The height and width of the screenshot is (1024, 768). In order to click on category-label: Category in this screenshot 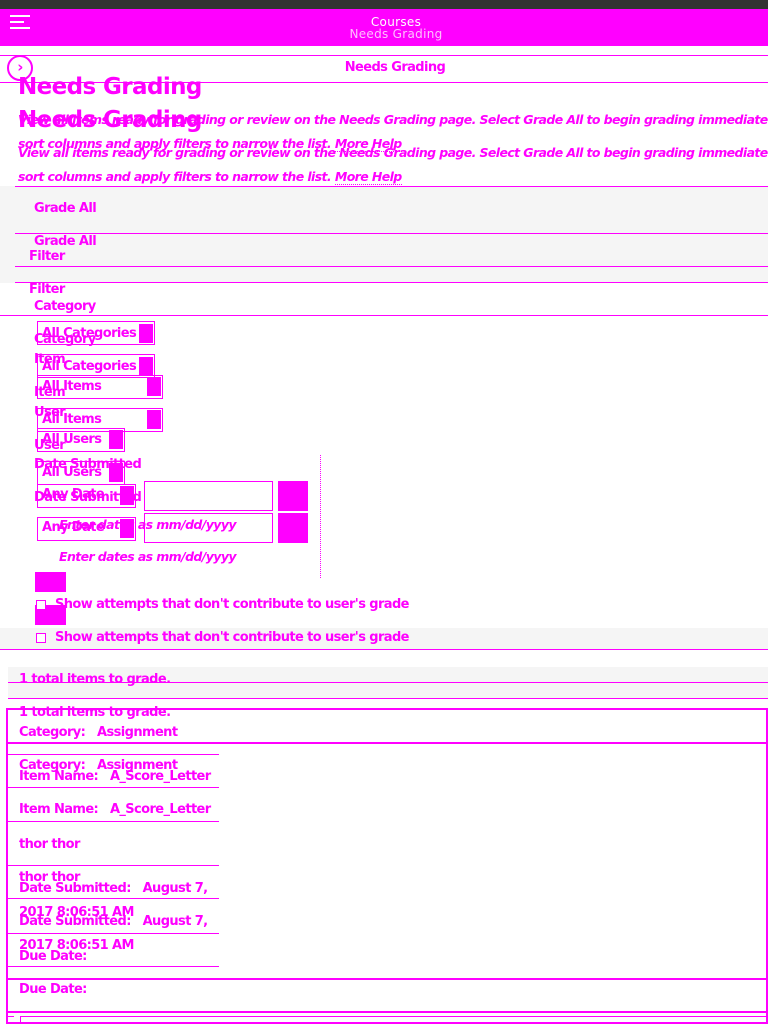, I will do `click(65, 306)`.